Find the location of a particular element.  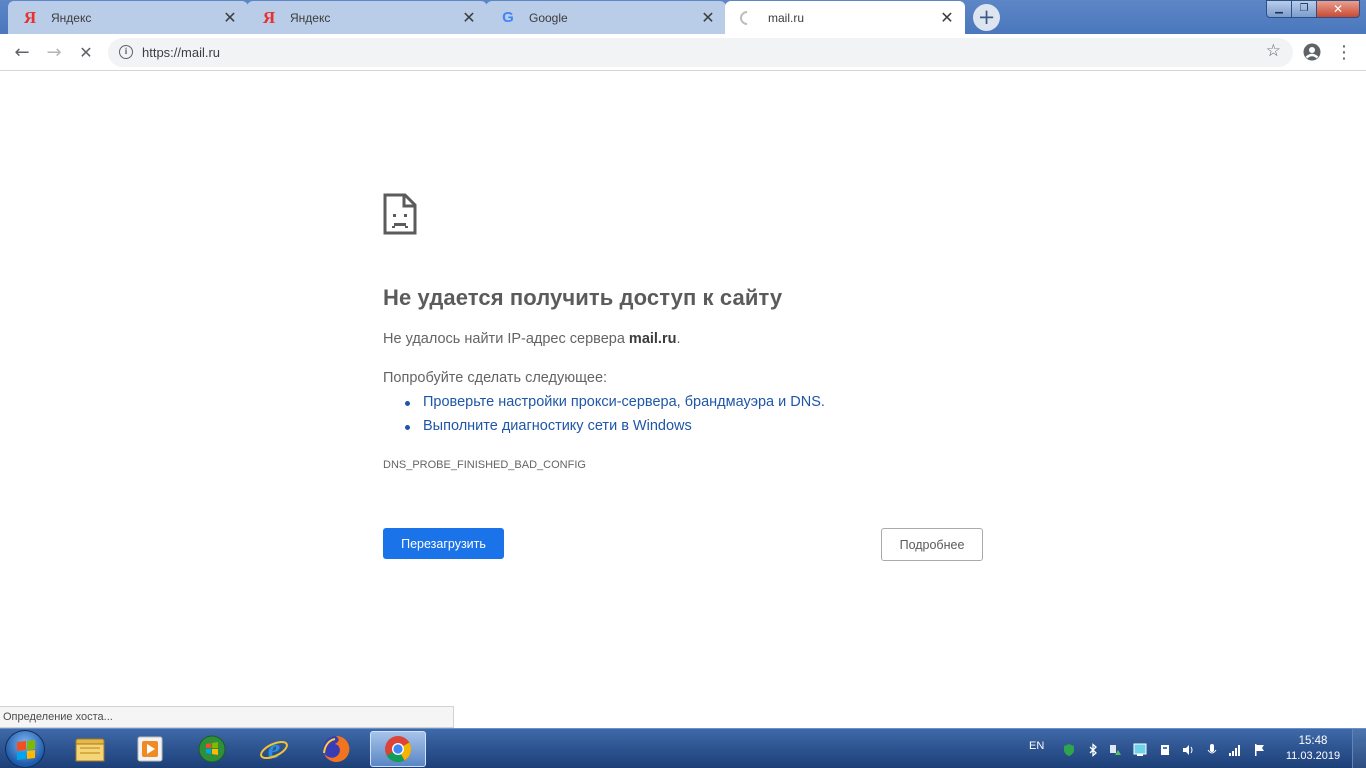

tab-yandex-1: Я Яндекс ✕ is located at coordinates (128, 17).